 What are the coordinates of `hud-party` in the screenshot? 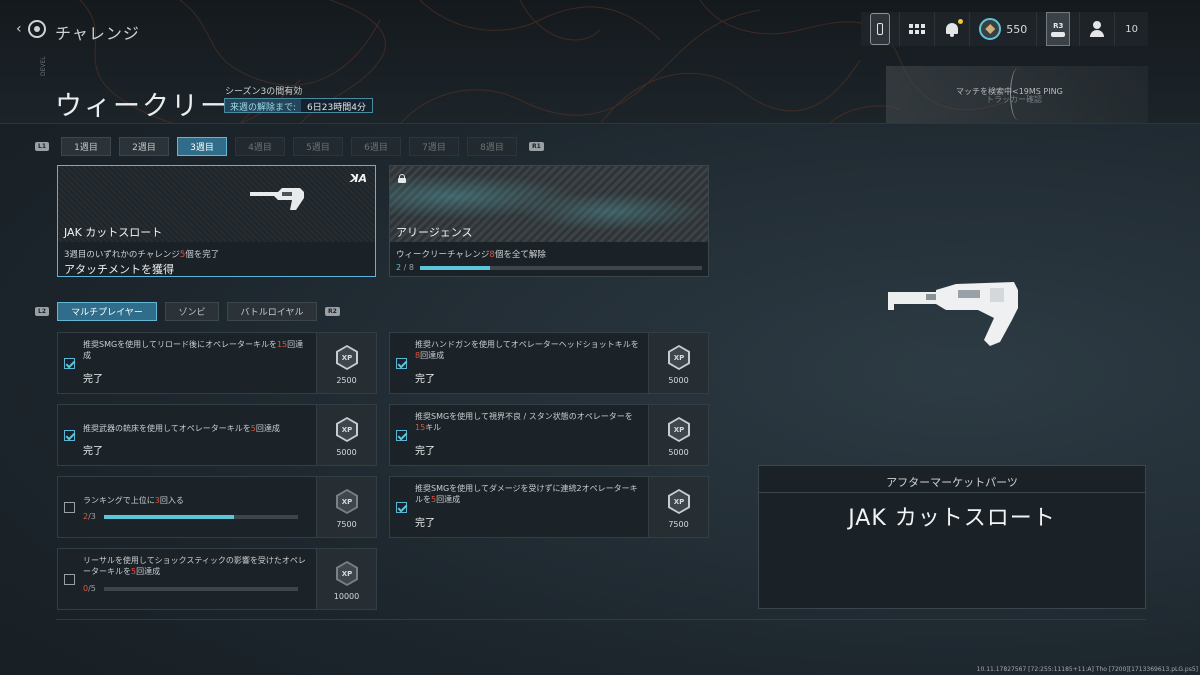 It's located at (1098, 29).